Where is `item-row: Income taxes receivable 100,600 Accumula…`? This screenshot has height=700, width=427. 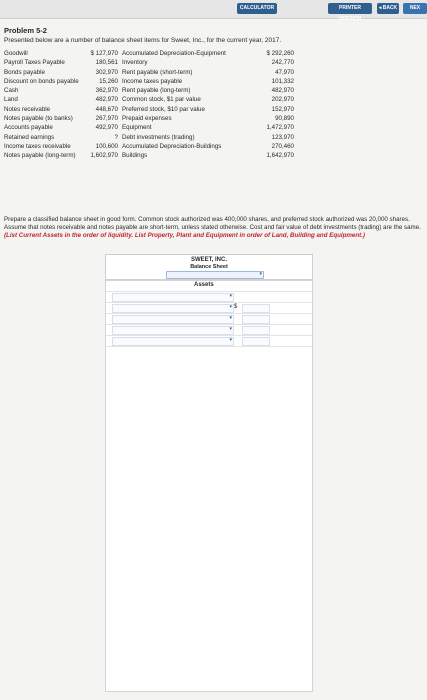 item-row: Income taxes receivable 100,600 Accumula… is located at coordinates (164, 146).